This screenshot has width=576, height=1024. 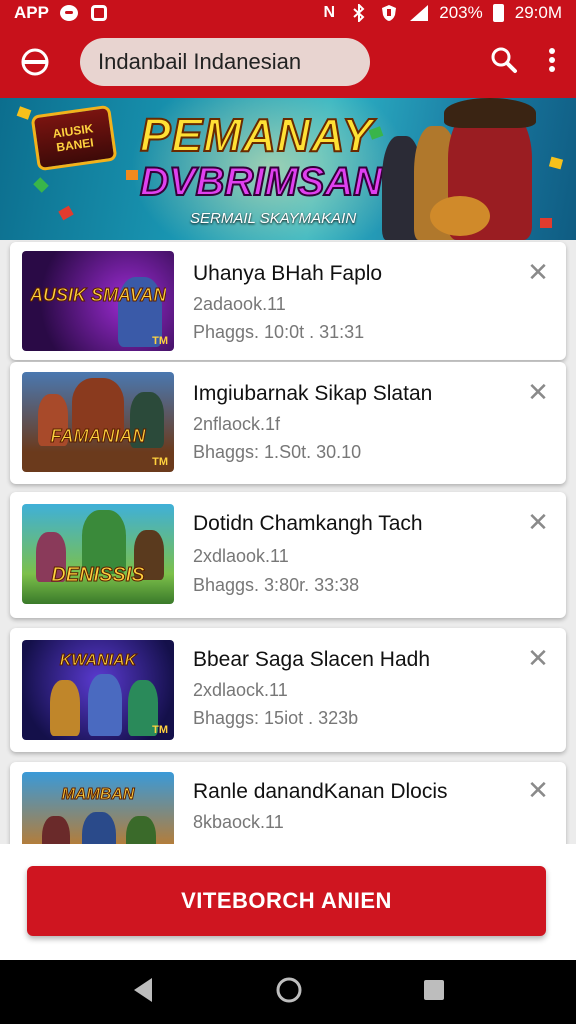 I want to click on item-title: Imgiubarnak Sikap Slatan, so click(x=313, y=393).